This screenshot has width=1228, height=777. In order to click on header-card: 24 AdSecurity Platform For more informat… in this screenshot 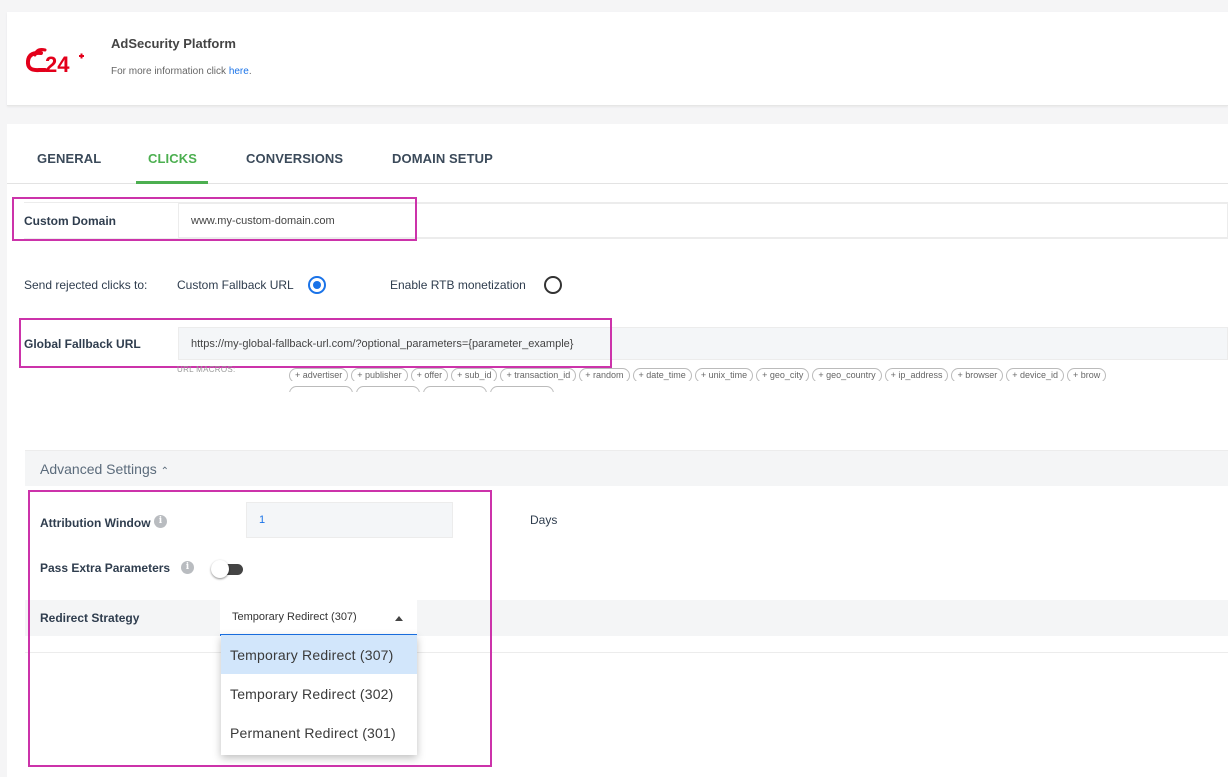, I will do `click(617, 59)`.